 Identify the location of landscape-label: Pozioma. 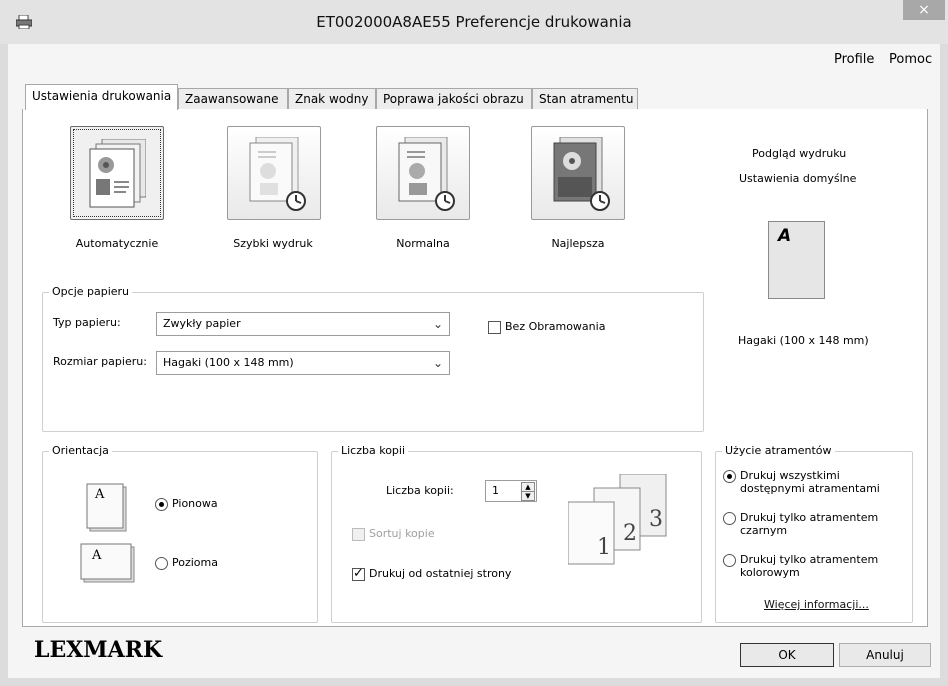
(195, 562).